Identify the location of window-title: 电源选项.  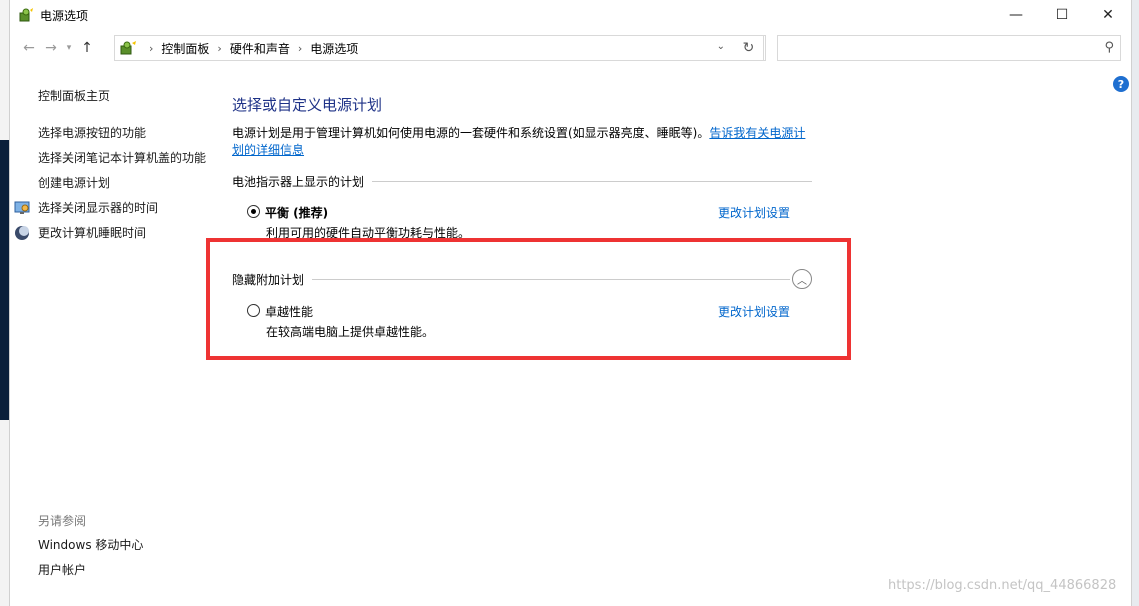
(64, 15).